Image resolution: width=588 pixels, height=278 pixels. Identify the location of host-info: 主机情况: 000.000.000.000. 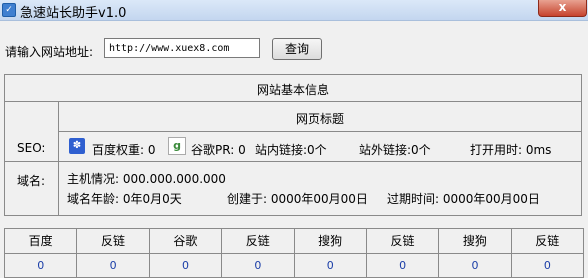
(146, 179).